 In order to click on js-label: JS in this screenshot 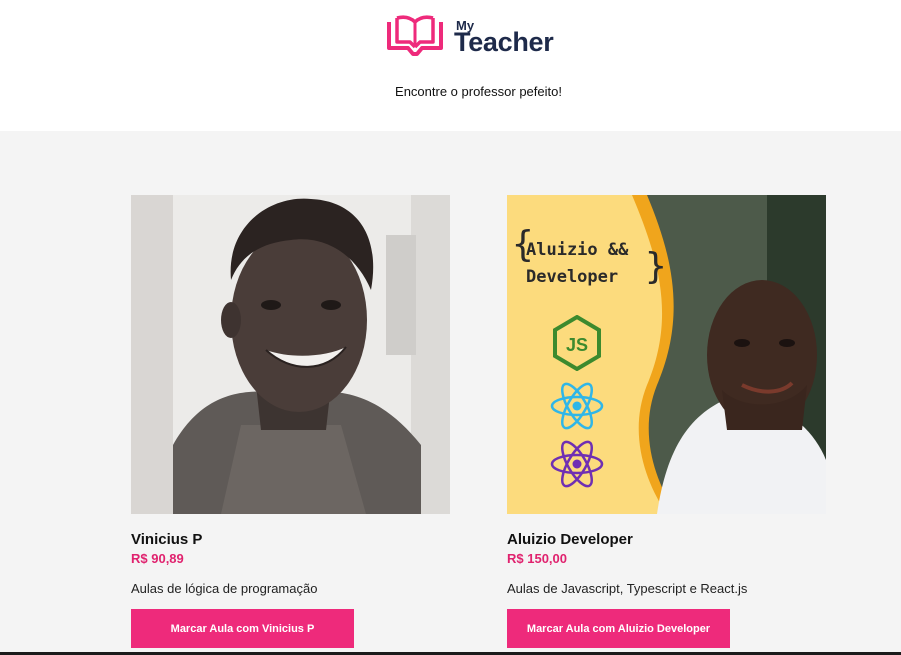, I will do `click(577, 345)`.